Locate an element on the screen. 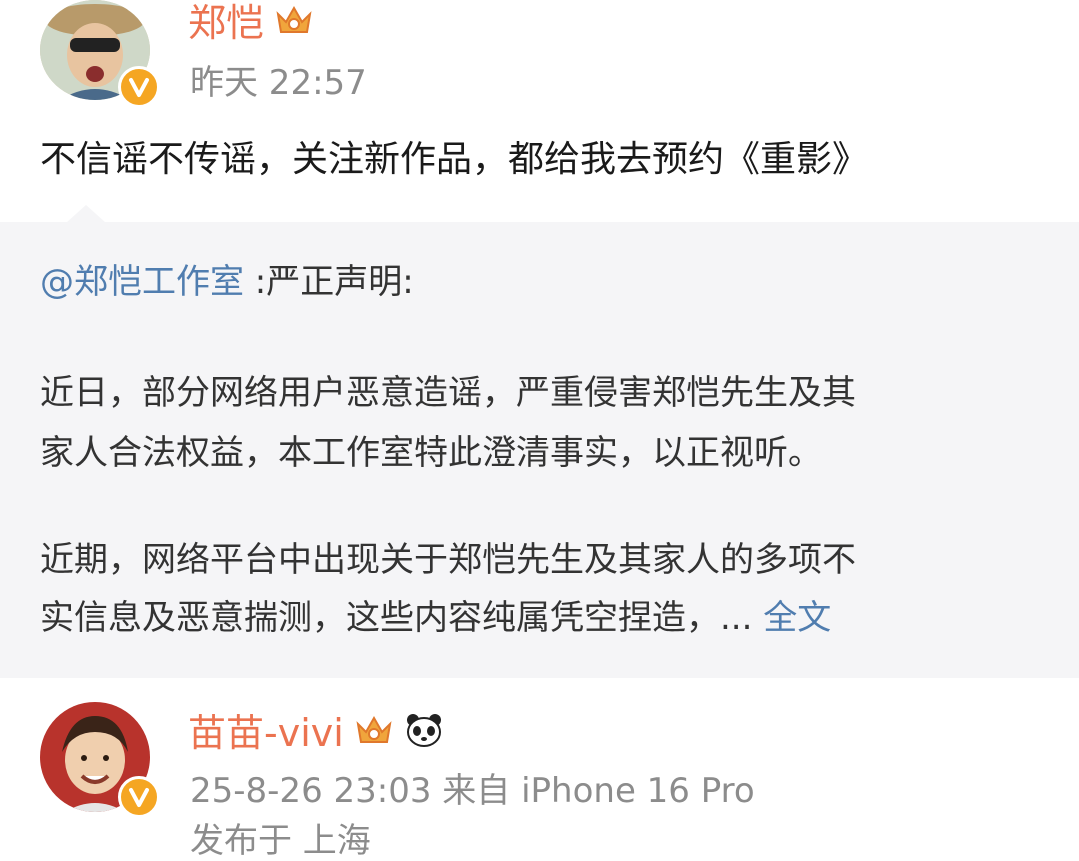 This screenshot has width=1079, height=861. post-author-name: 郑恺 is located at coordinates (251, 23).